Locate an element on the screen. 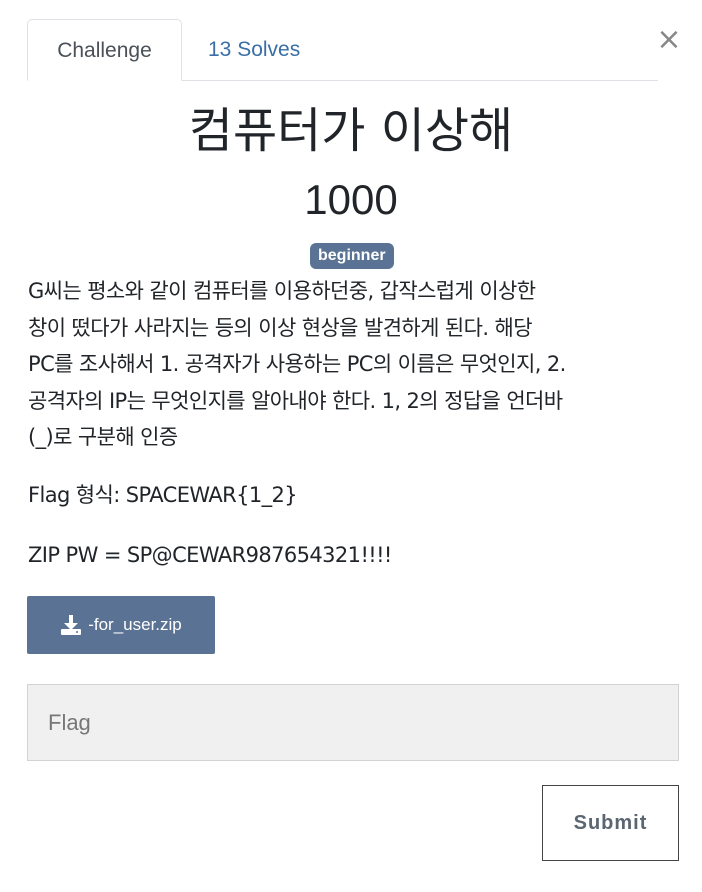 The image size is (702, 892). challenge-points: 1000 is located at coordinates (351, 199).